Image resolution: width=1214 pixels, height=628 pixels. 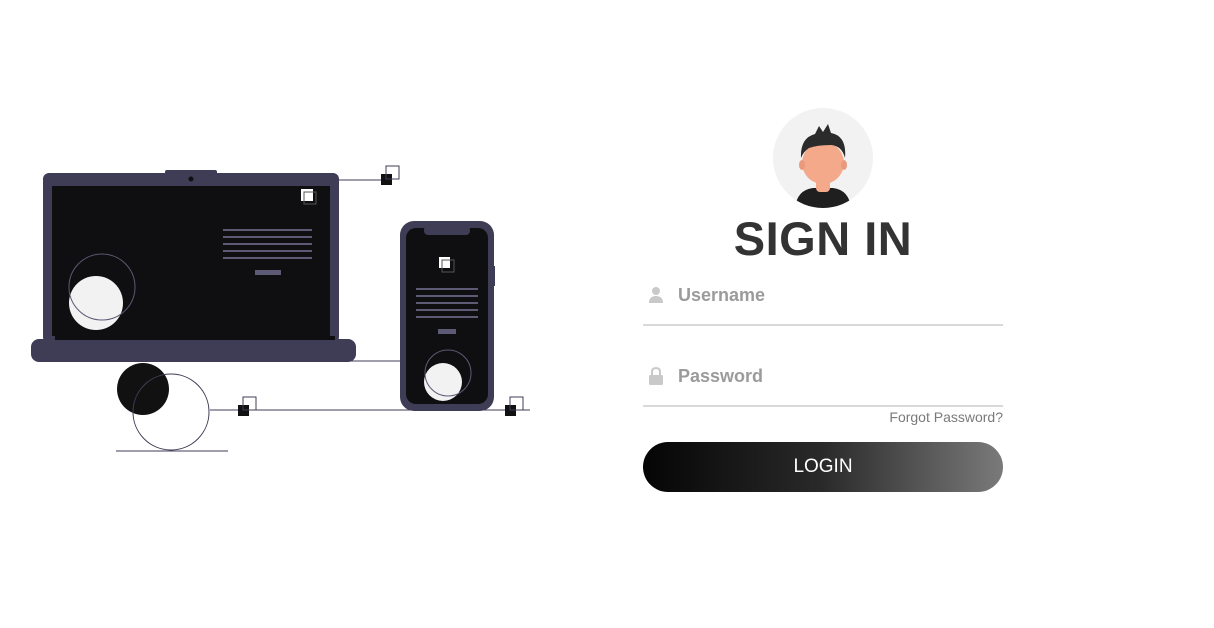 I want to click on username-input, so click(x=828, y=295).